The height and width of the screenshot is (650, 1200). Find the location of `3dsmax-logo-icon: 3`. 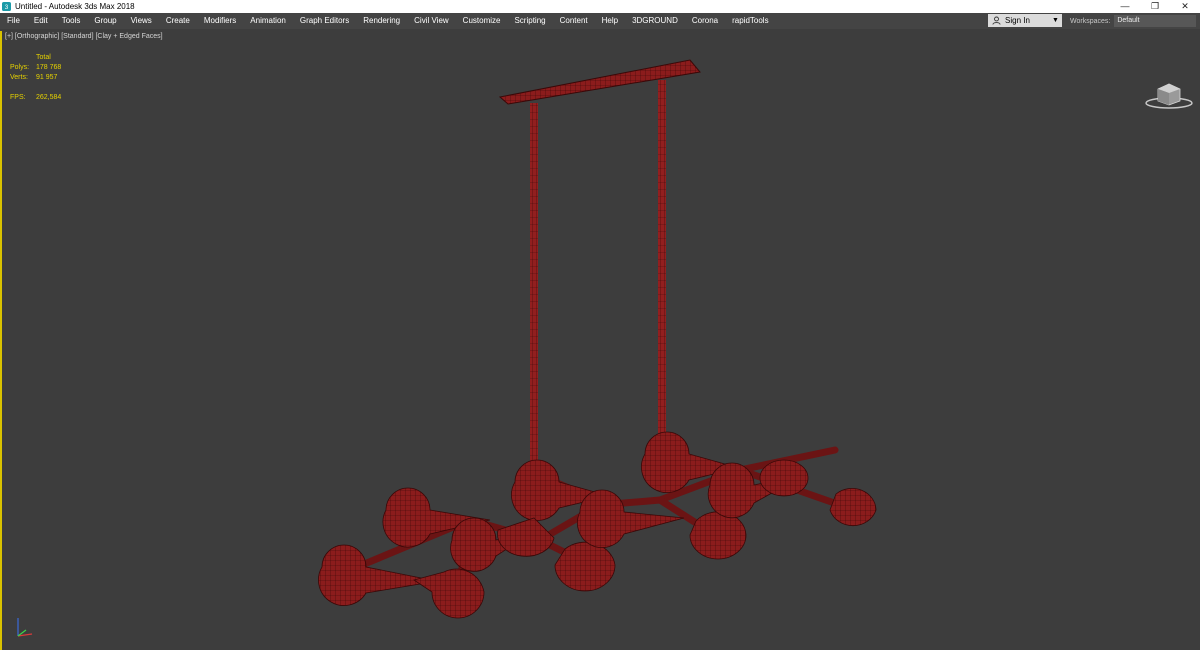

3dsmax-logo-icon: 3 is located at coordinates (6, 6).